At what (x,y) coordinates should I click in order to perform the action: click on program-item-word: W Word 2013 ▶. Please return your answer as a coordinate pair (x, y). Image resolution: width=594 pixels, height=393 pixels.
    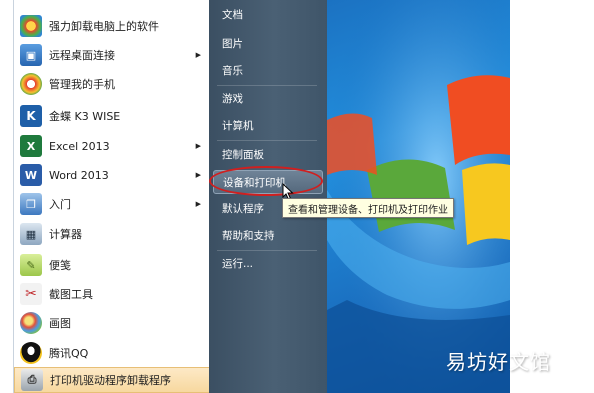
    Looking at the image, I should click on (112, 175).